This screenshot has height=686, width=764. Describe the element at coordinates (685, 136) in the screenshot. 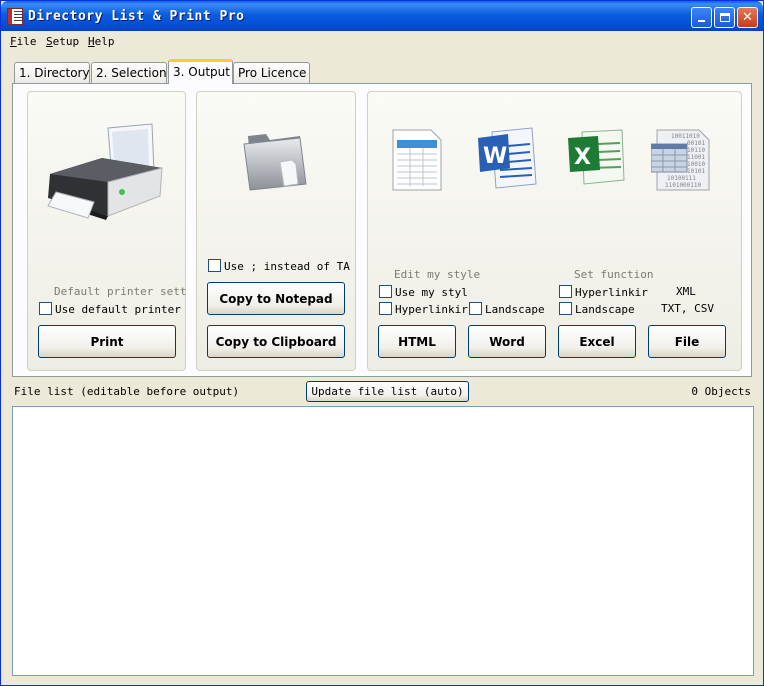

I see `file-icon-bits-1: 10011010` at that location.